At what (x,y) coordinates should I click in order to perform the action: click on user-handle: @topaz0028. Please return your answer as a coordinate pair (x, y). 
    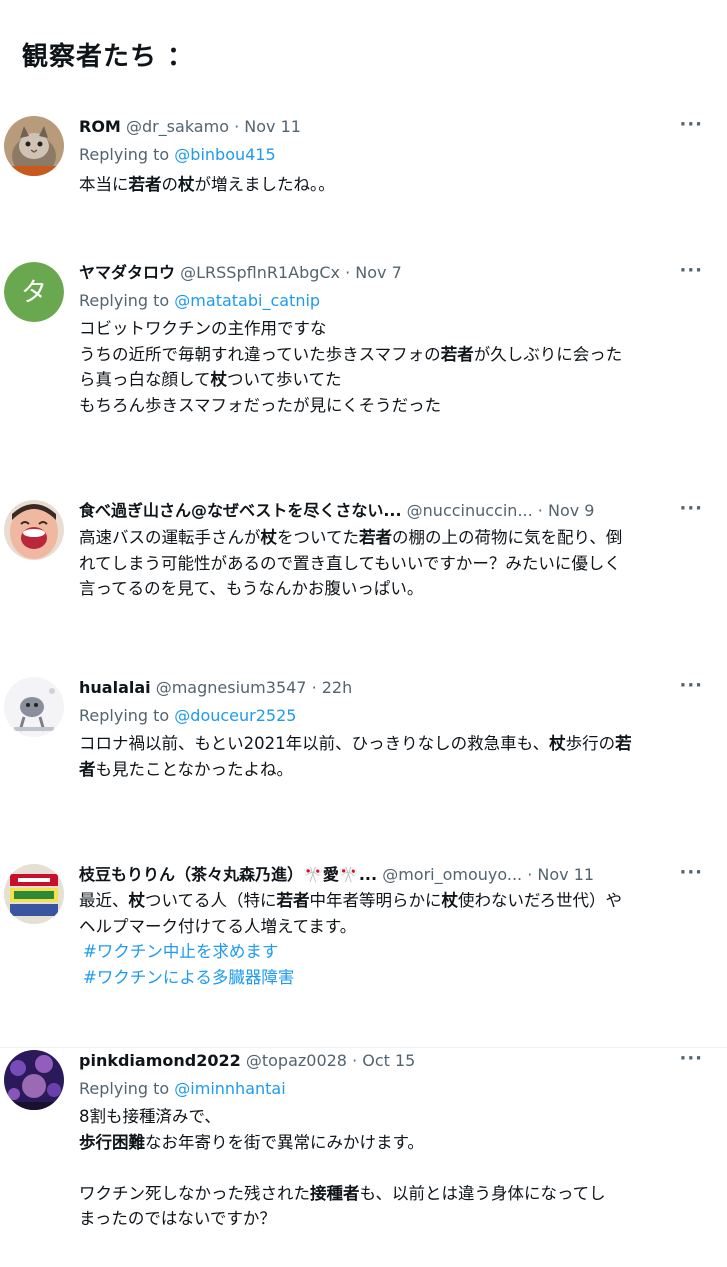
    Looking at the image, I should click on (296, 1060).